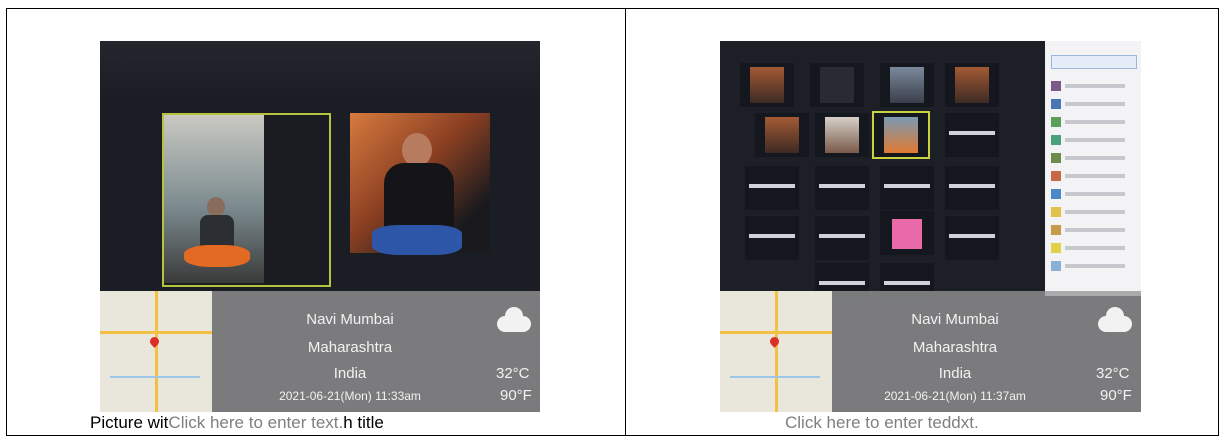 The height and width of the screenshot is (445, 1228). I want to click on text-placeholder: Click here to enter text., so click(255, 422).